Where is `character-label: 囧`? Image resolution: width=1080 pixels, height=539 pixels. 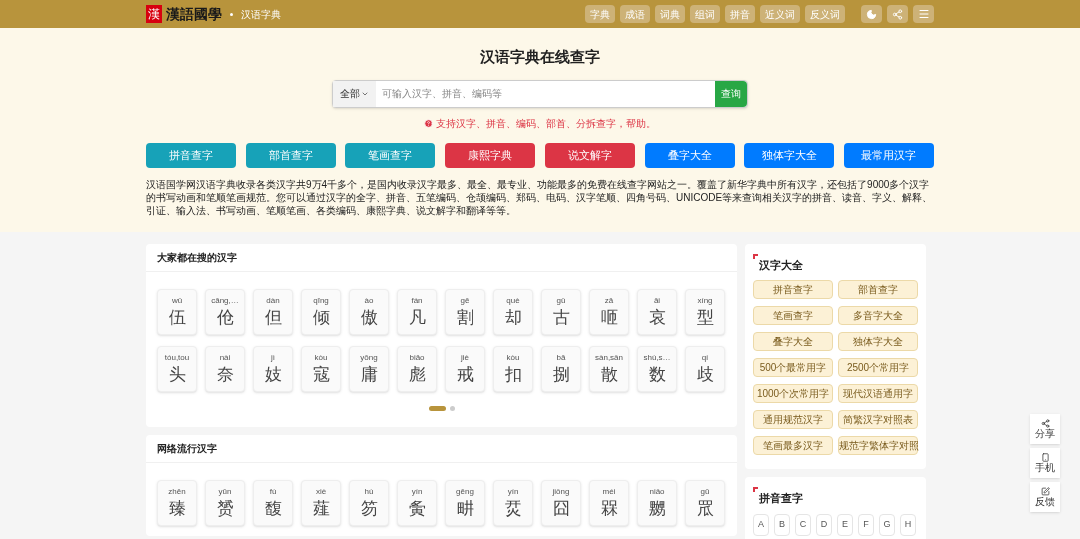
character-label: 囧 is located at coordinates (561, 508).